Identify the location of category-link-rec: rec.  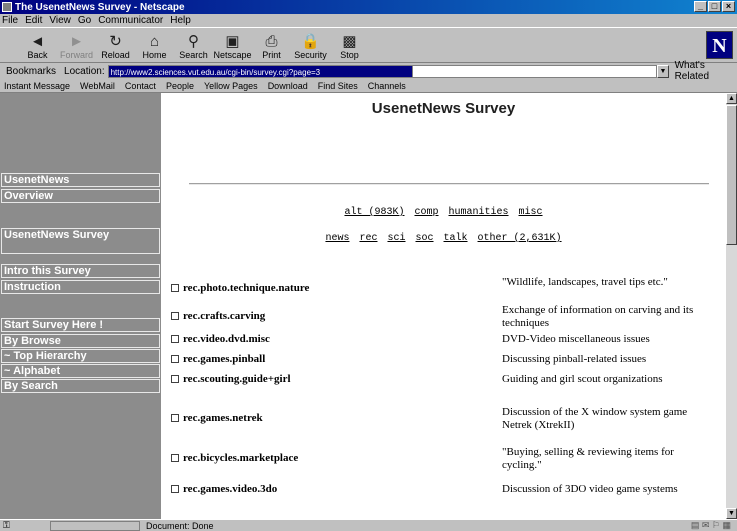
(368, 238).